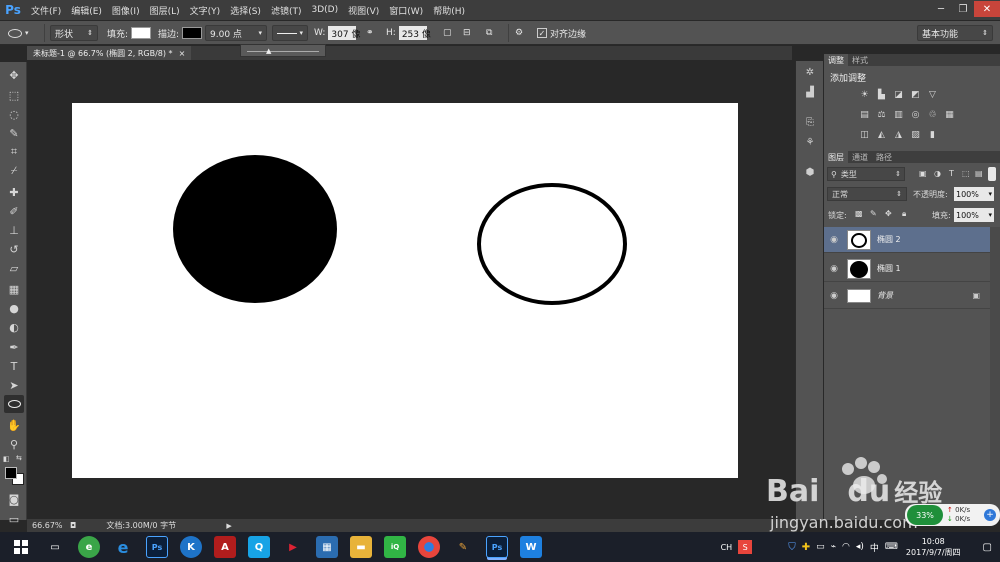  What do you see at coordinates (874, 547) in the screenshot?
I see `ime-language-icon: 中` at bounding box center [874, 547].